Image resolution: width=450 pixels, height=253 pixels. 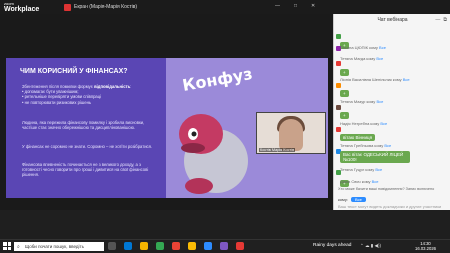 I want to click on presenter-name: Костів Марія Костів, so click(x=277, y=150).